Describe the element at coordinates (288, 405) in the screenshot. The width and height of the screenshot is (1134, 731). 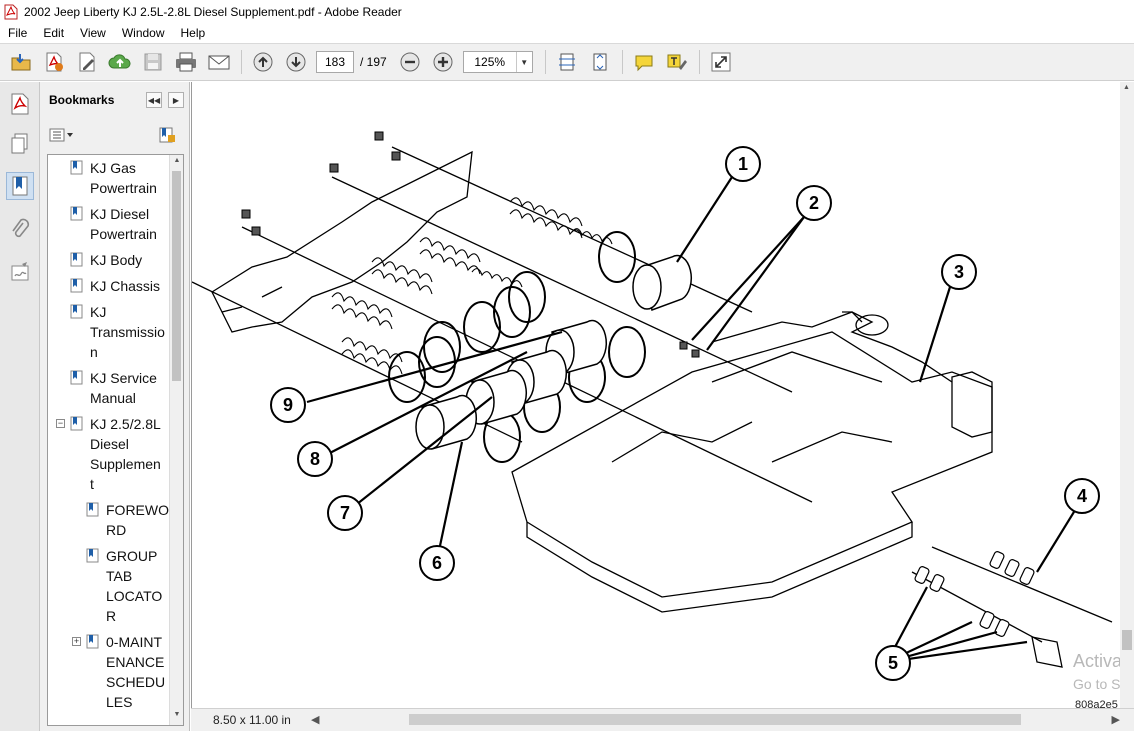
I see `callout-9: 9` at that location.